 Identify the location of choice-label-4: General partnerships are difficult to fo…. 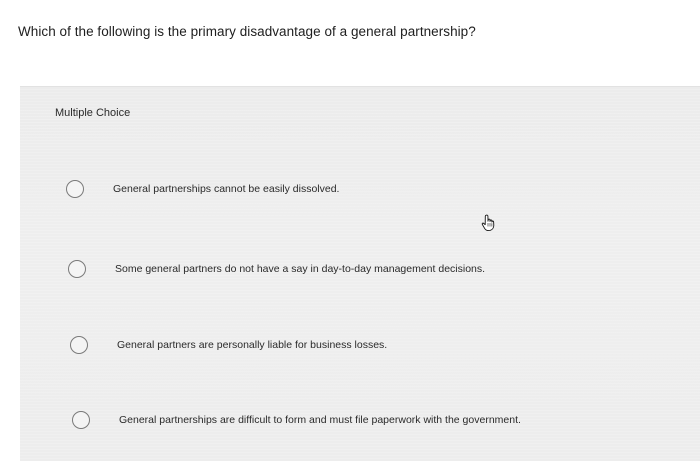
(320, 420).